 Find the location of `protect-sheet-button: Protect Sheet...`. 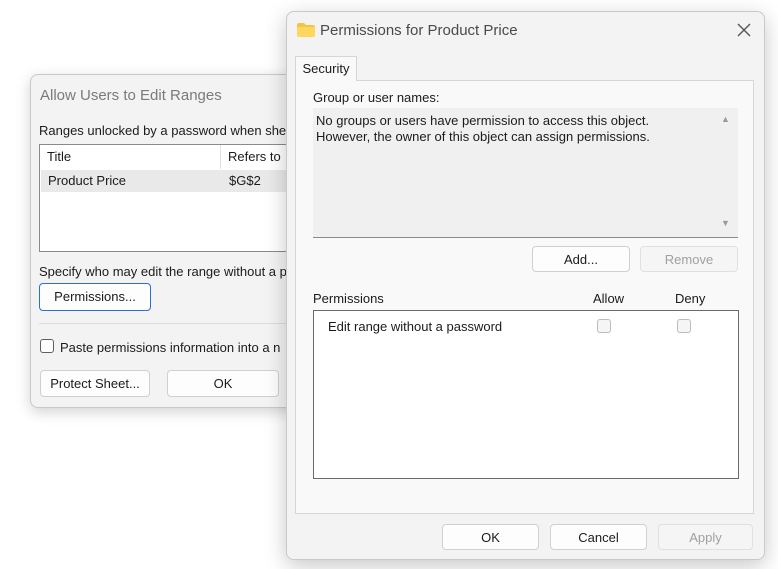

protect-sheet-button: Protect Sheet... is located at coordinates (95, 383).